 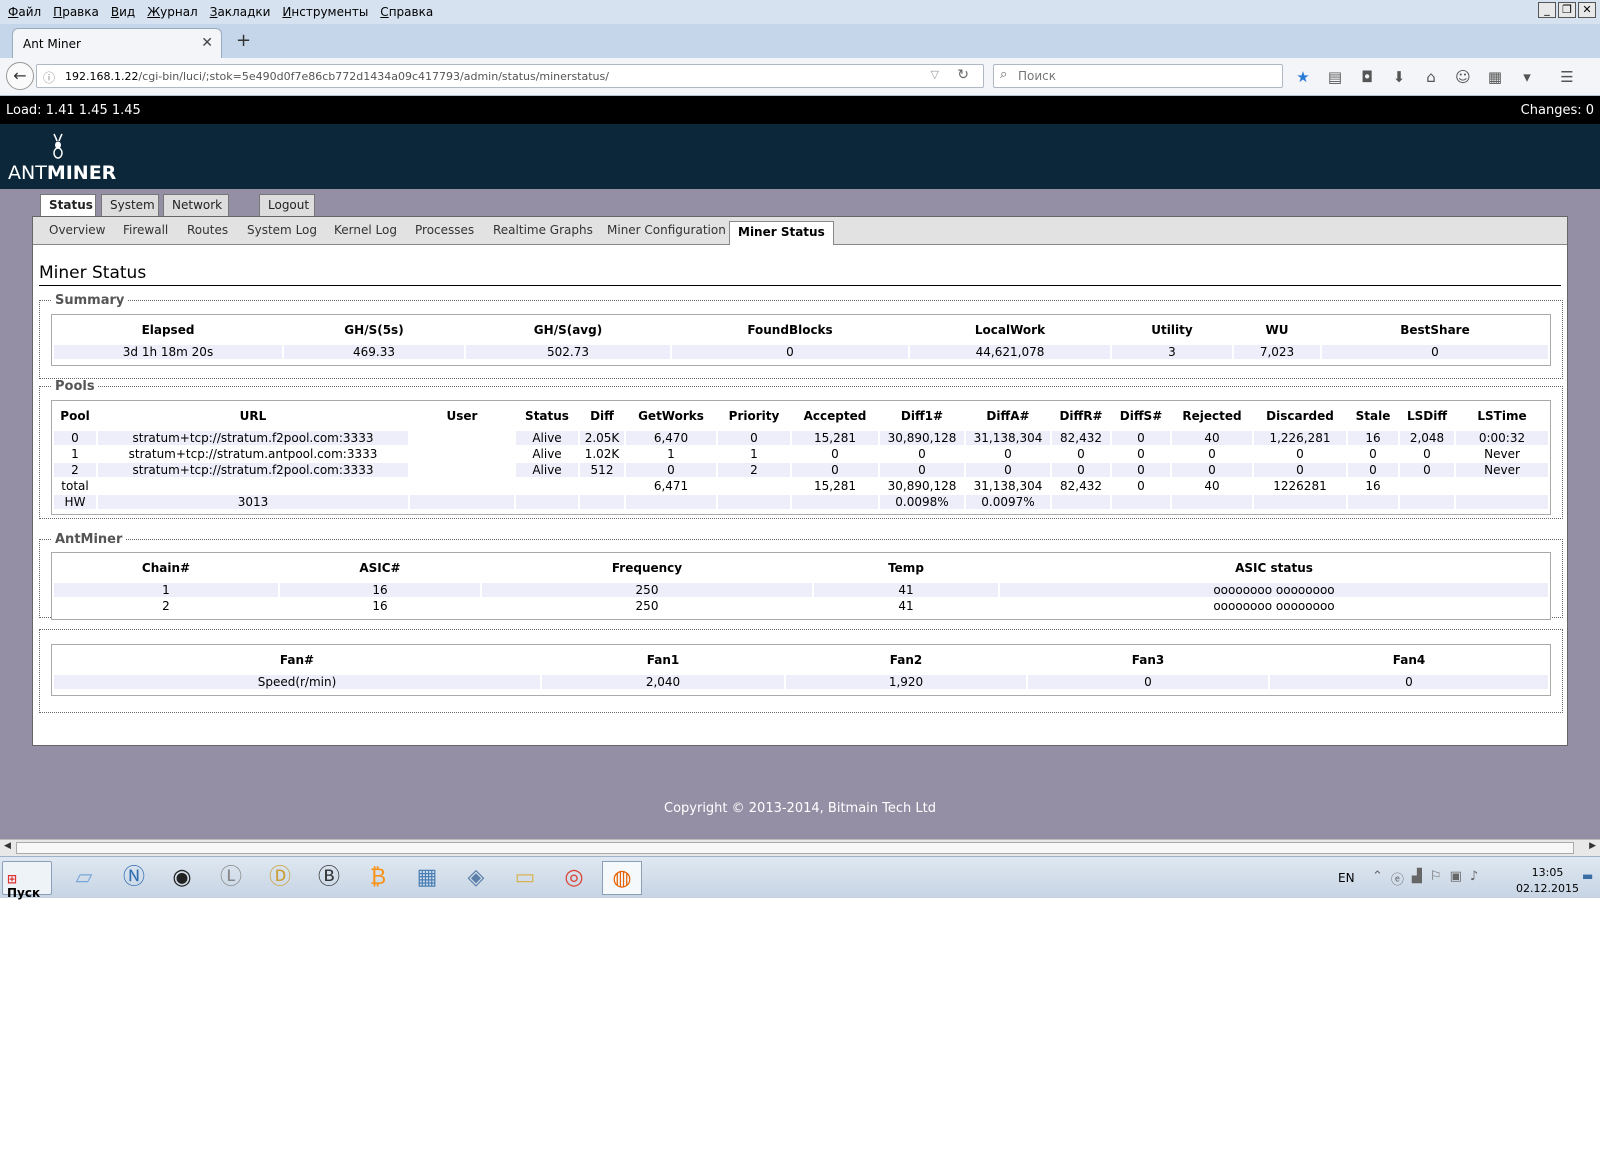 What do you see at coordinates (62, 173) in the screenshot?
I see `logo-text: ANTMINER` at bounding box center [62, 173].